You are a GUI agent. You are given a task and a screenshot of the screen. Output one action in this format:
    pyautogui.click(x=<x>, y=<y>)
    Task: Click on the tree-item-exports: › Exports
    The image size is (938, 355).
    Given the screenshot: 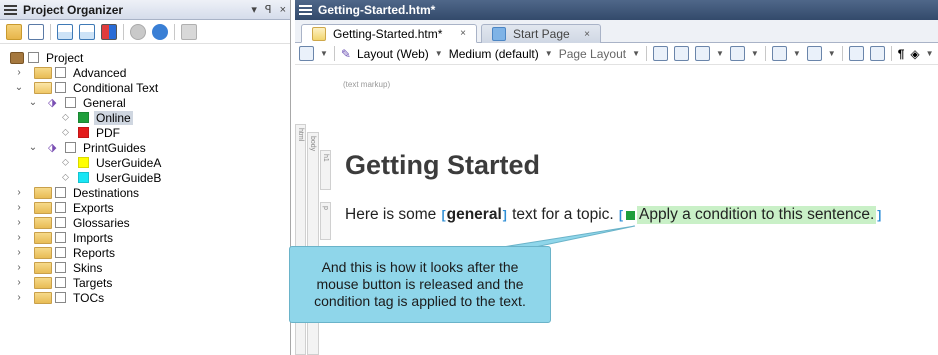 What is the action you would take?
    pyautogui.click(x=145, y=207)
    